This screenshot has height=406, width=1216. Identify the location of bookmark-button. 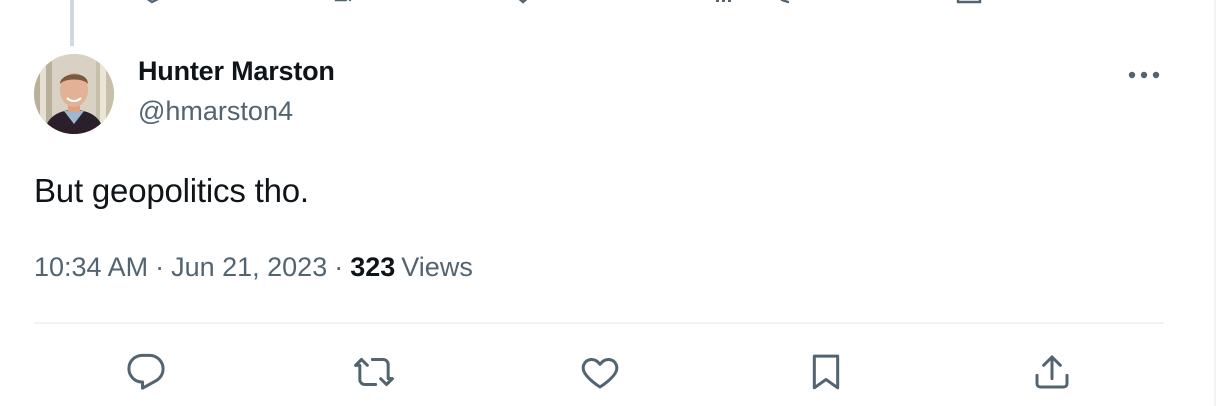
(826, 372).